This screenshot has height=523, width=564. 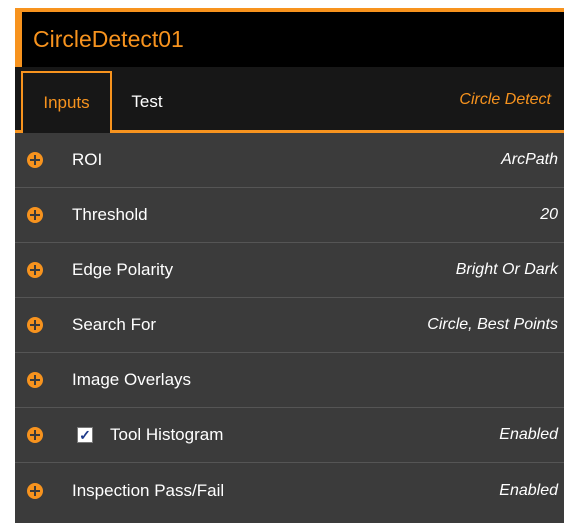 What do you see at coordinates (85, 435) in the screenshot?
I see `histogram-checkbox: ✓` at bounding box center [85, 435].